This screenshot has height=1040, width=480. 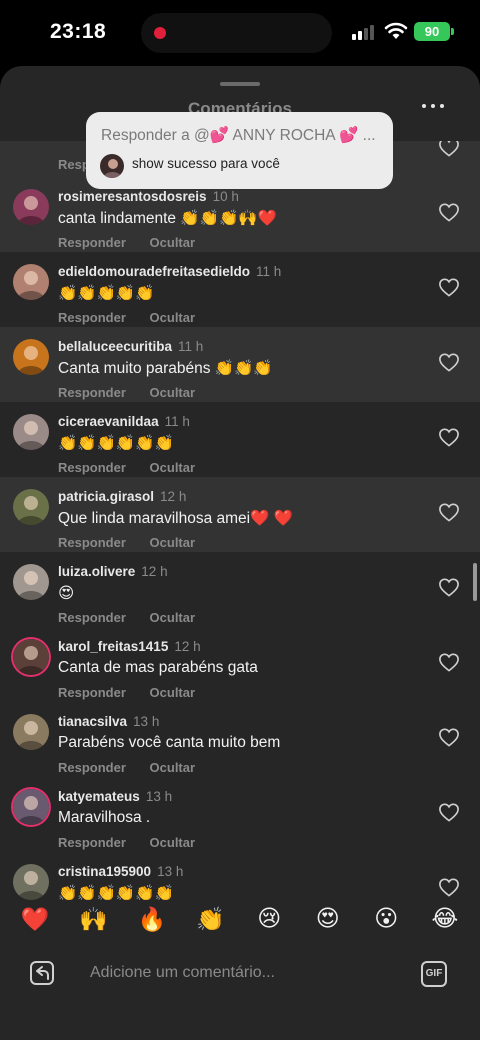 I want to click on comment-input, so click(x=241, y=973).